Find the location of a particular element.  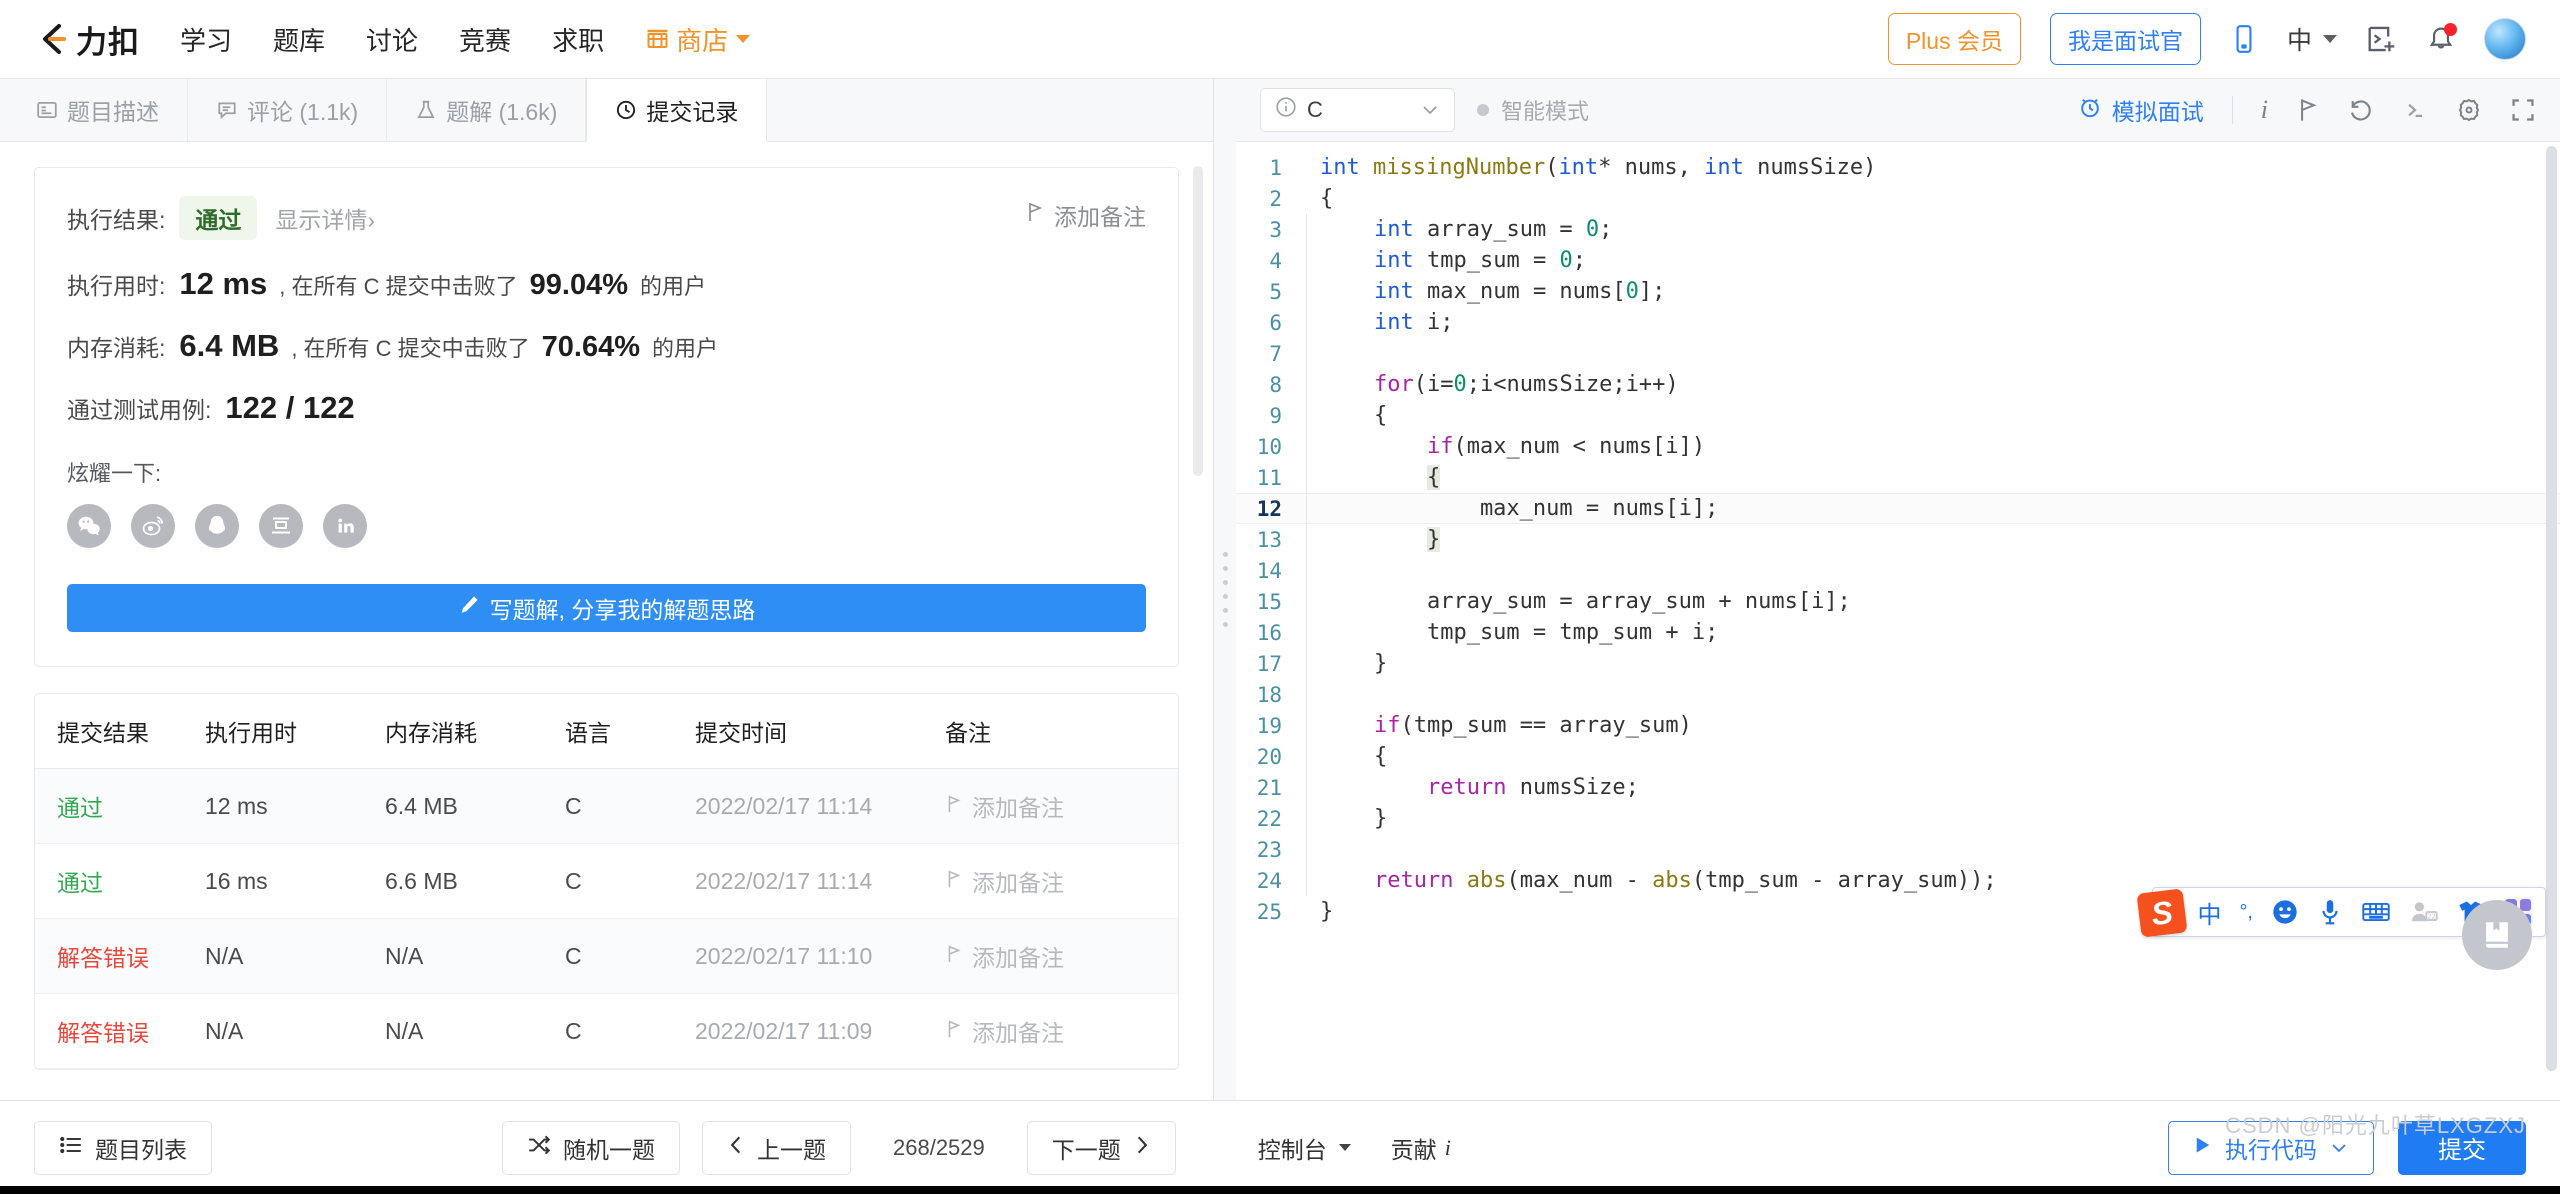

table-row: 通过 12 ms 6.4 MB C 2022/02/17 11:14 添加备注 is located at coordinates (606, 806).